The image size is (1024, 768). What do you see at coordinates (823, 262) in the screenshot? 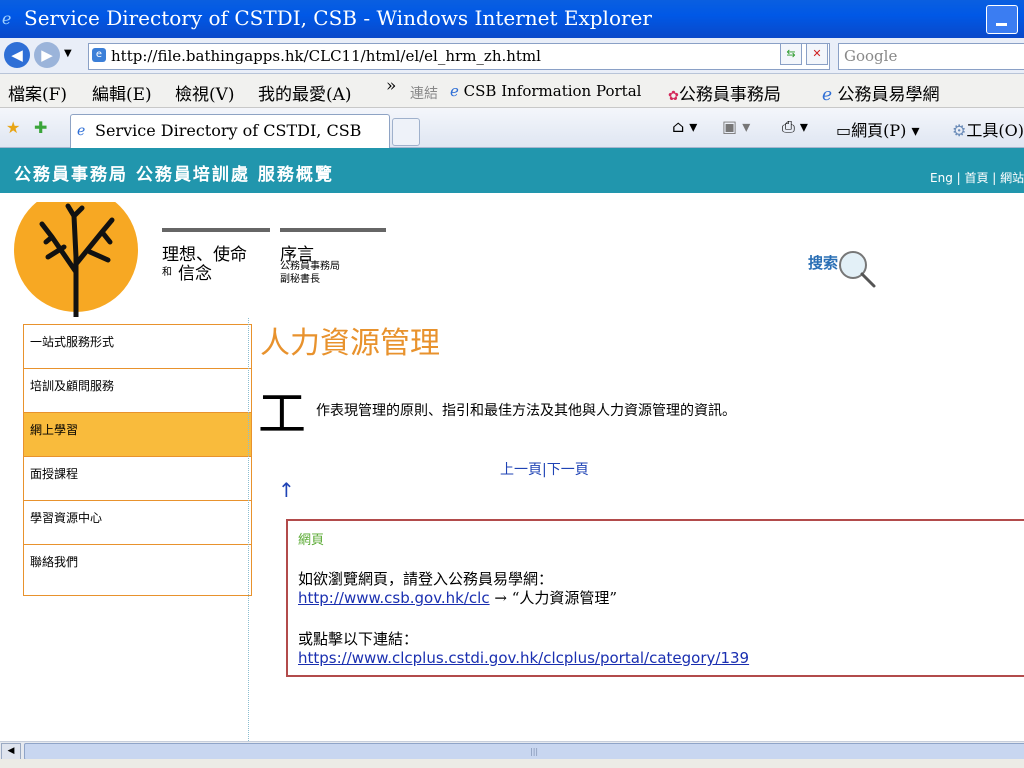
I see `search-link: 搜索` at bounding box center [823, 262].